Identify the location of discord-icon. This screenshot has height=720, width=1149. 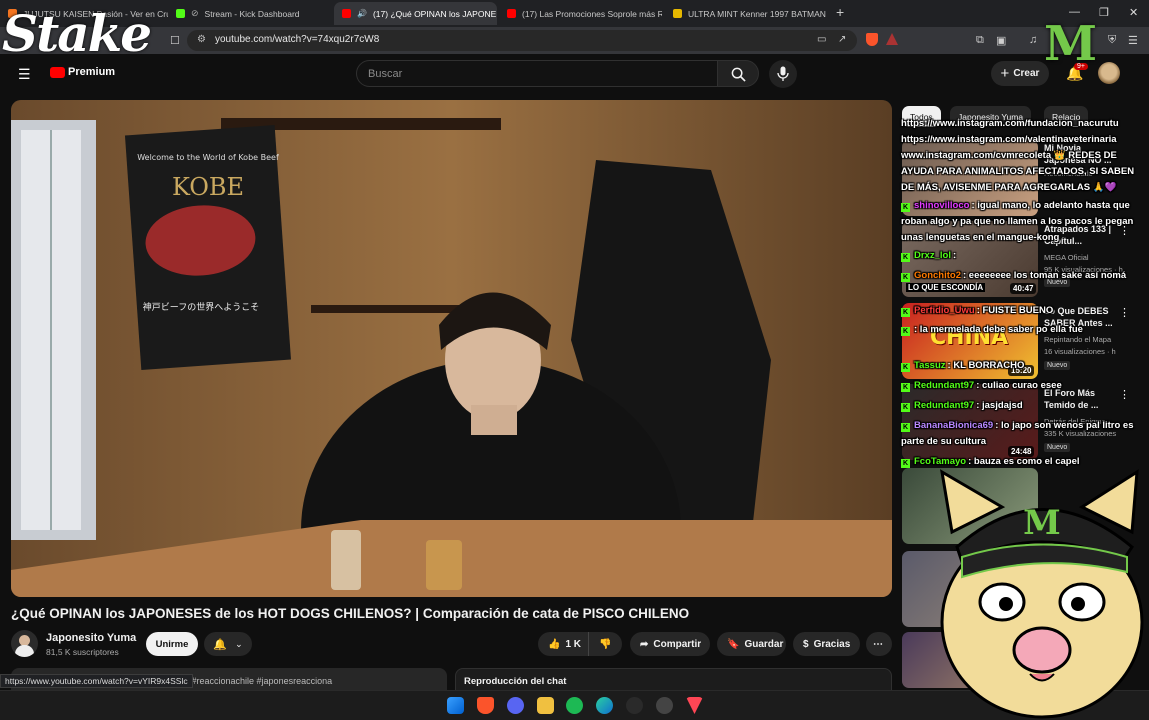
(515, 705).